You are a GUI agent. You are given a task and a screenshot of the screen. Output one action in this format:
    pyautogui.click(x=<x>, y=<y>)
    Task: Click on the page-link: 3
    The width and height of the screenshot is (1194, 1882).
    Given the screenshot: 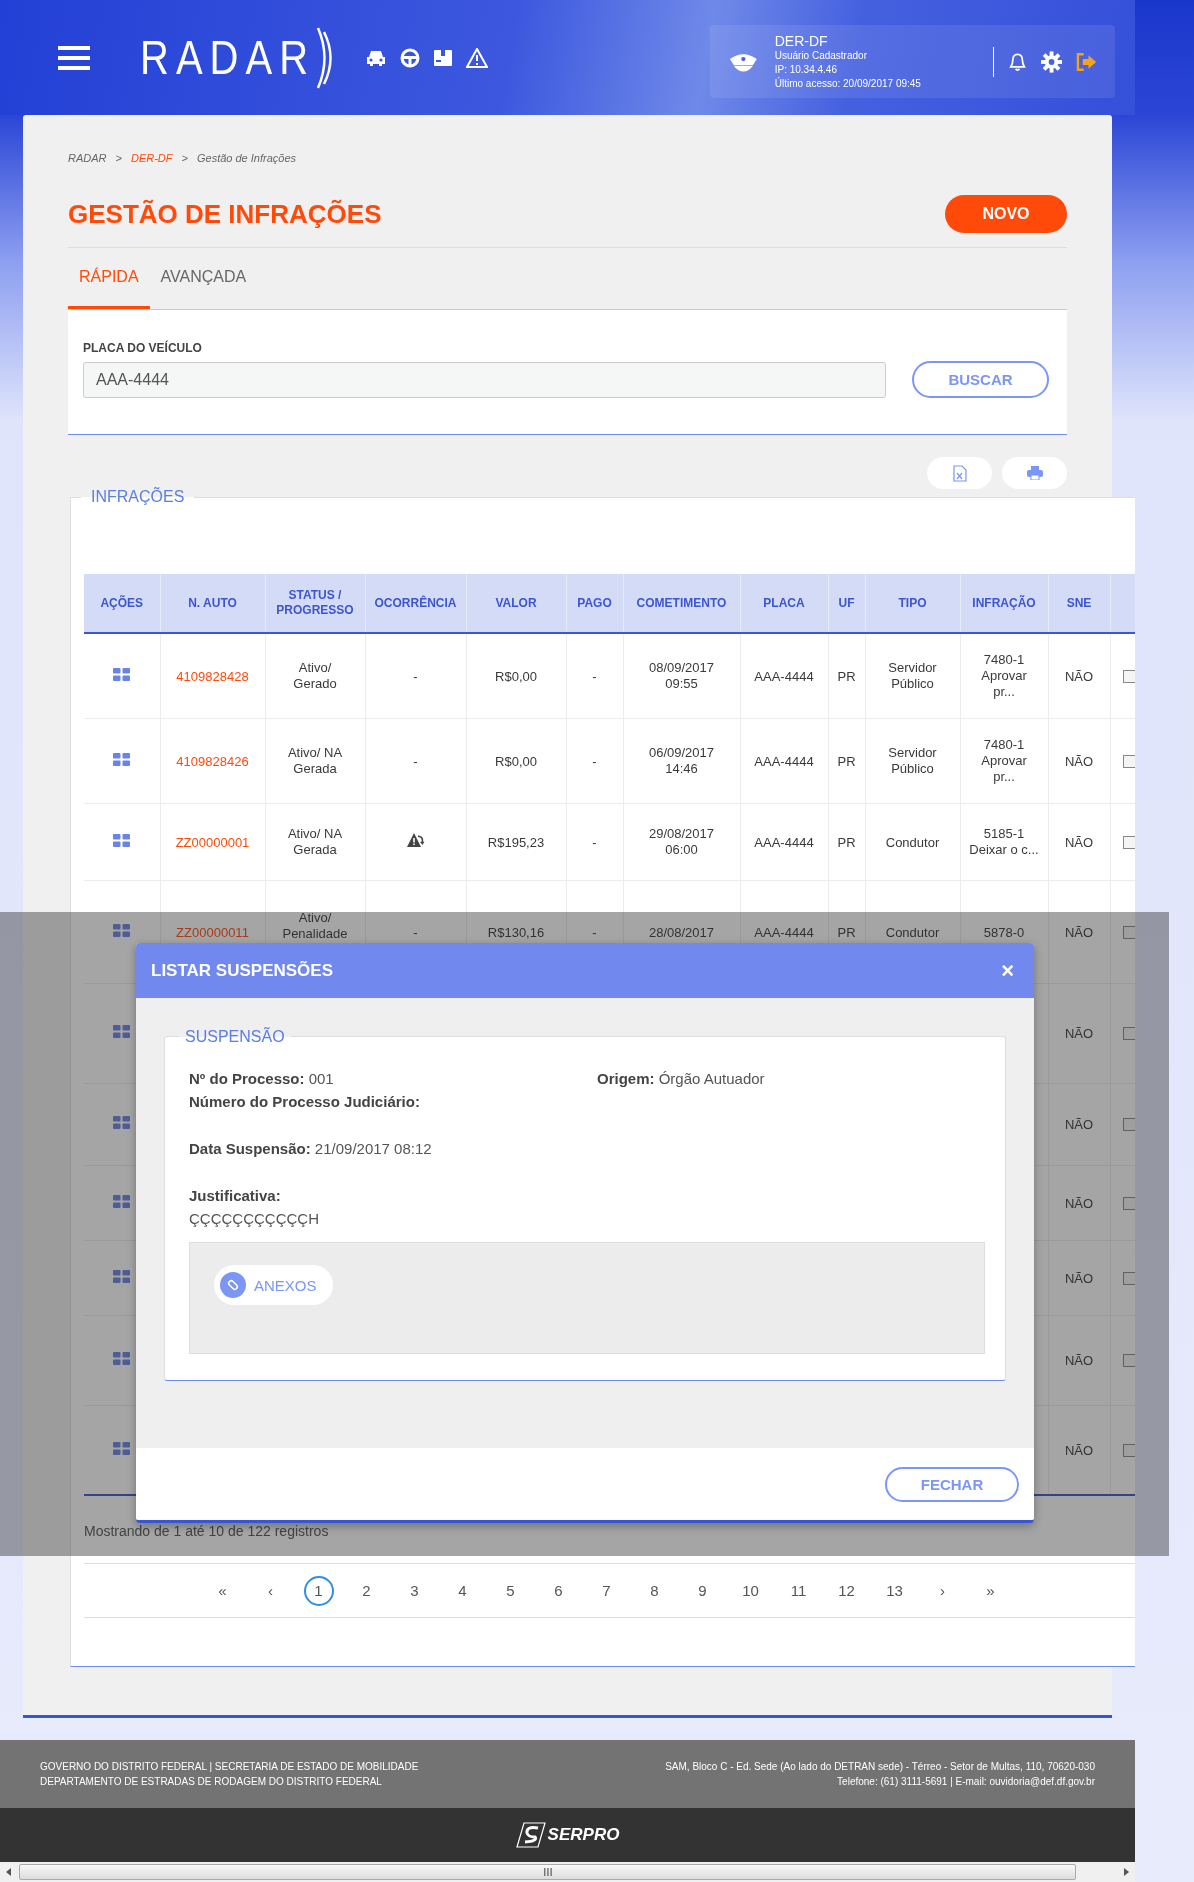 What is the action you would take?
    pyautogui.click(x=414, y=1590)
    